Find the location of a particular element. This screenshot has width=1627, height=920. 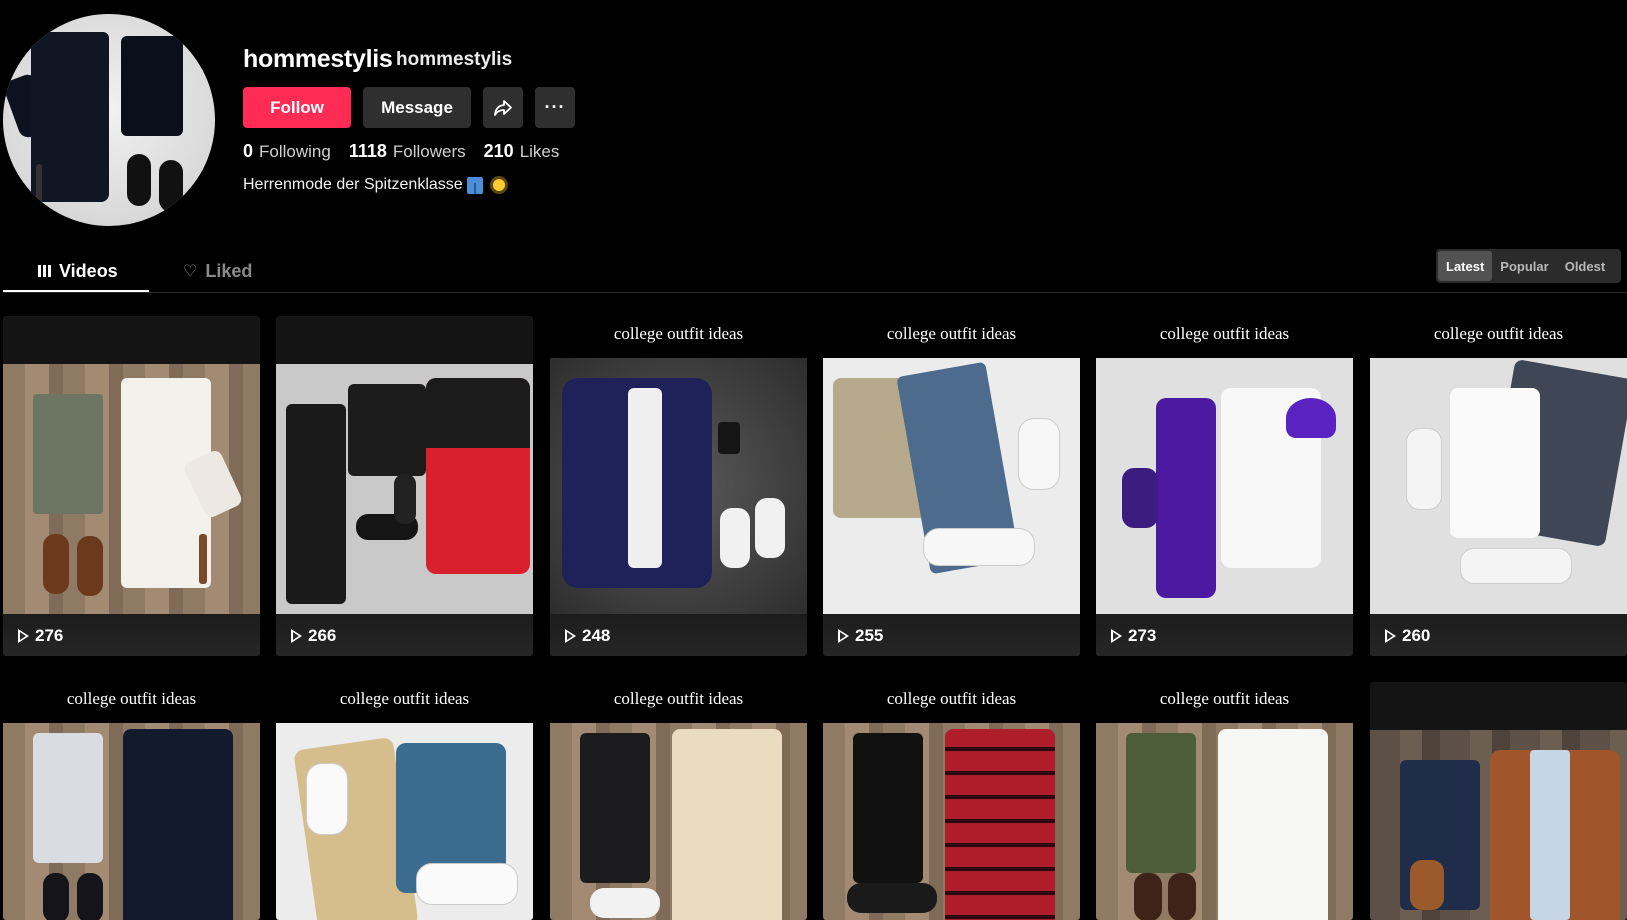

share-icon is located at coordinates (503, 107).